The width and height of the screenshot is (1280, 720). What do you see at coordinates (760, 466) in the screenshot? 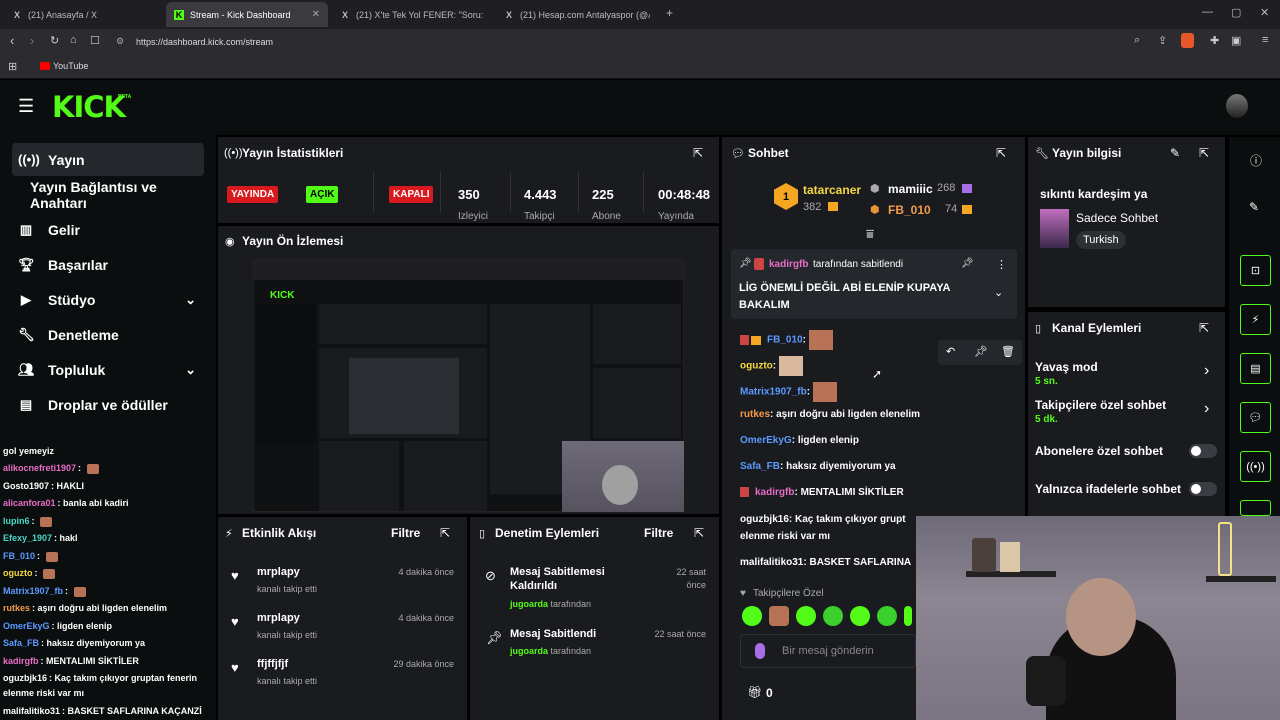
I see `chat-username: Safa_FB` at bounding box center [760, 466].